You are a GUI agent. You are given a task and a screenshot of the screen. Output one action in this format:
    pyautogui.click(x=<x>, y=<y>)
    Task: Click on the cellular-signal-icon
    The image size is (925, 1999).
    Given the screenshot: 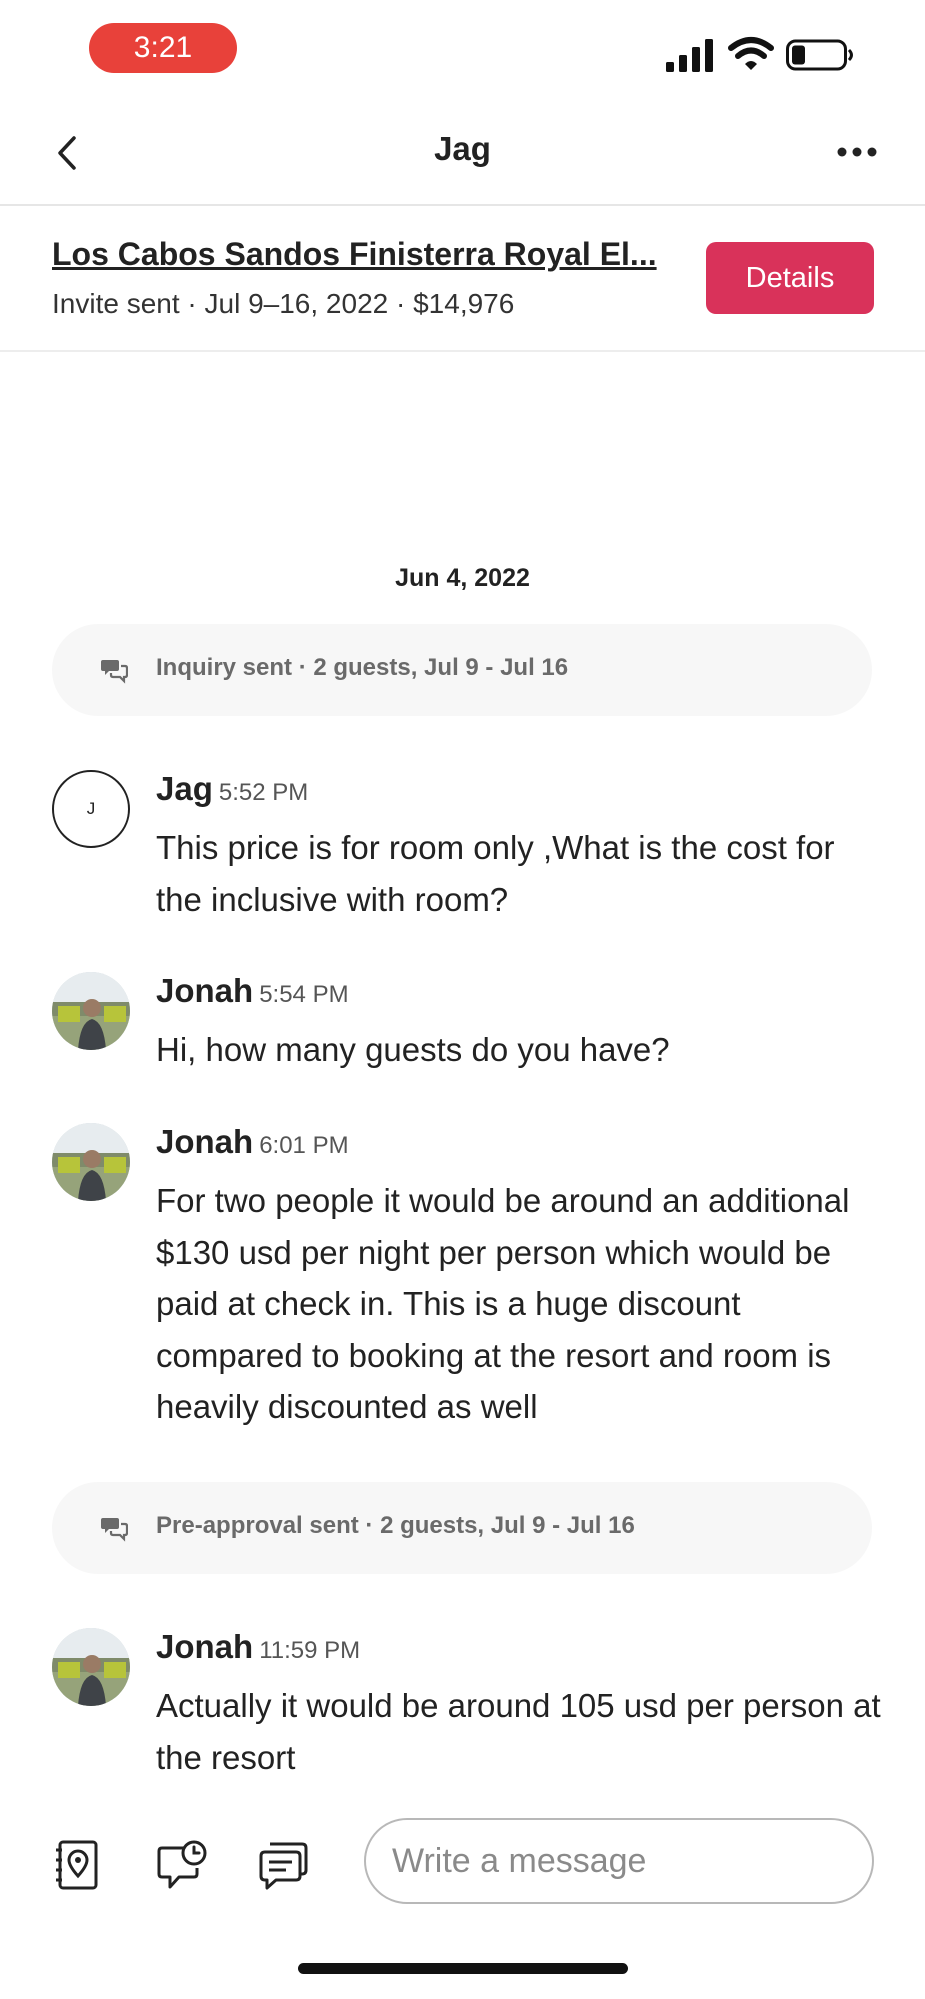 What is the action you would take?
    pyautogui.click(x=689, y=55)
    